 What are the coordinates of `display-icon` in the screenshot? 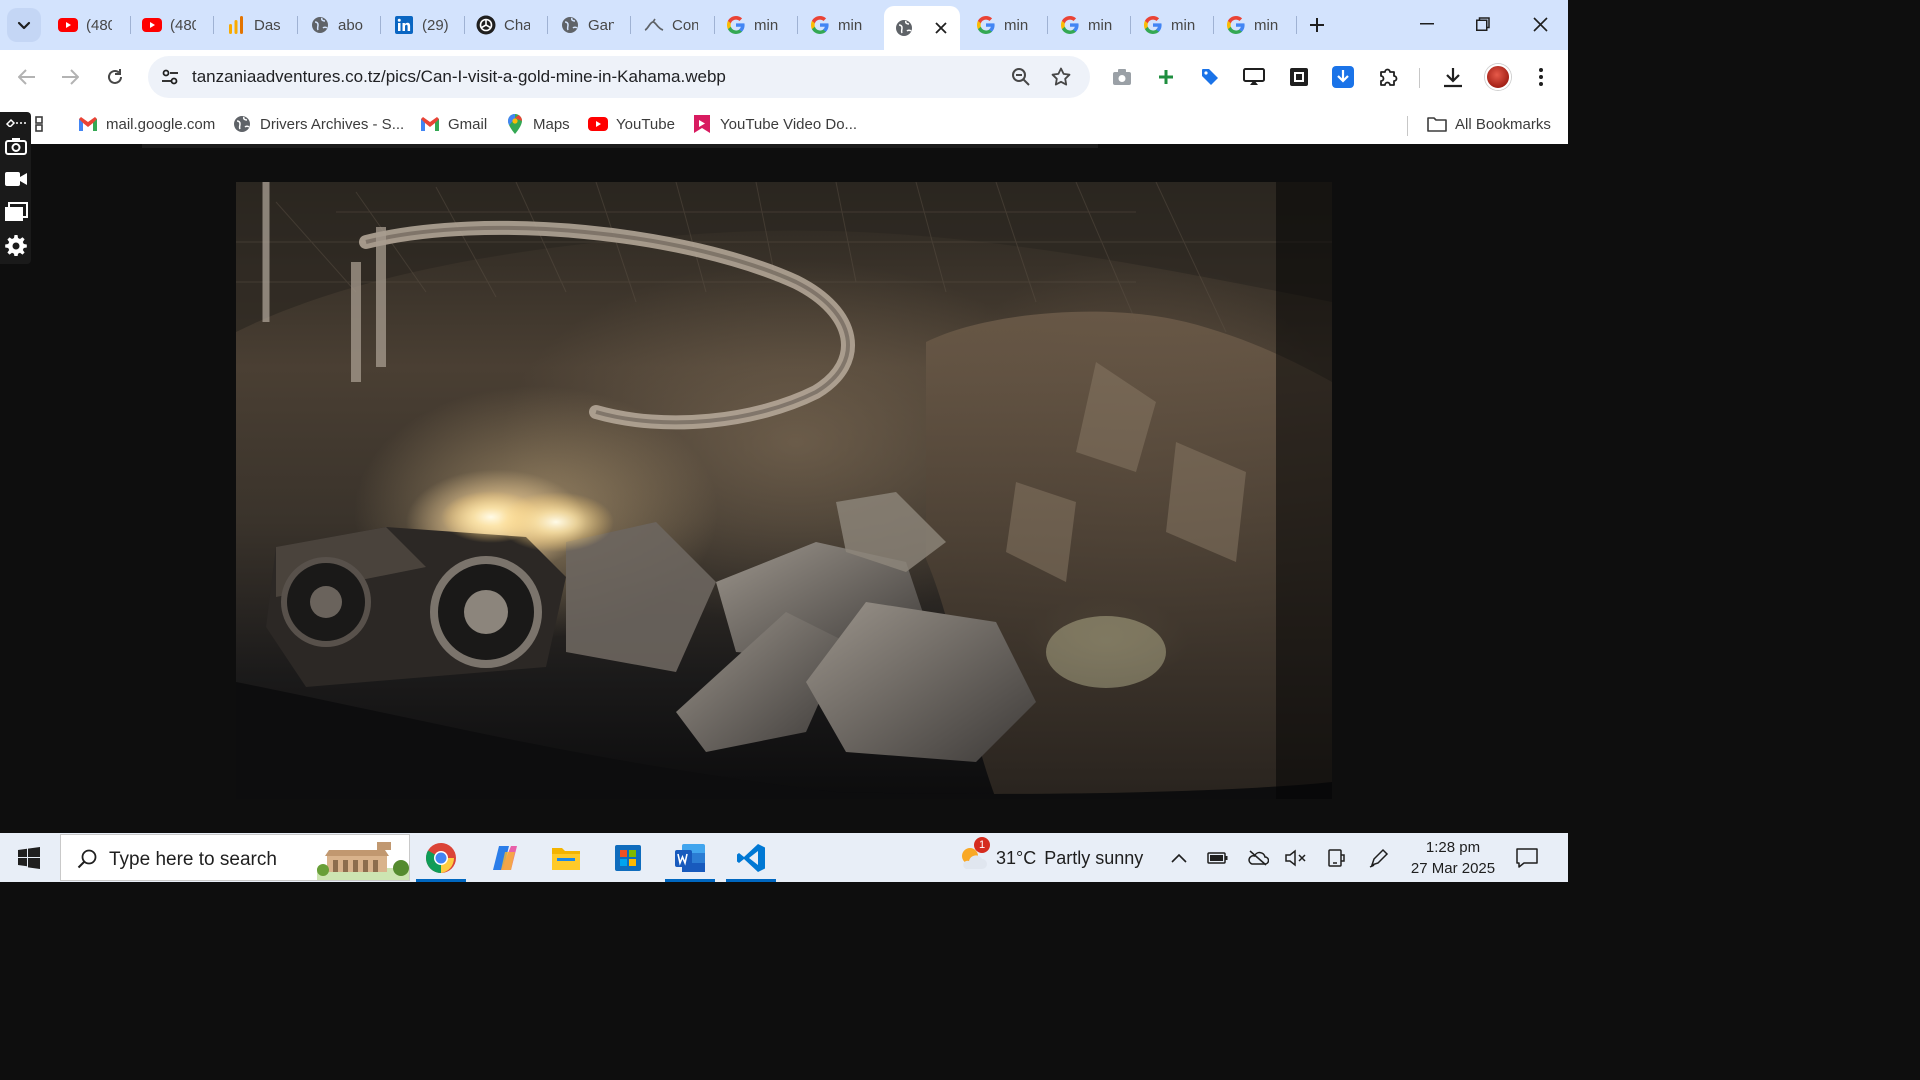 It's located at (1336, 858).